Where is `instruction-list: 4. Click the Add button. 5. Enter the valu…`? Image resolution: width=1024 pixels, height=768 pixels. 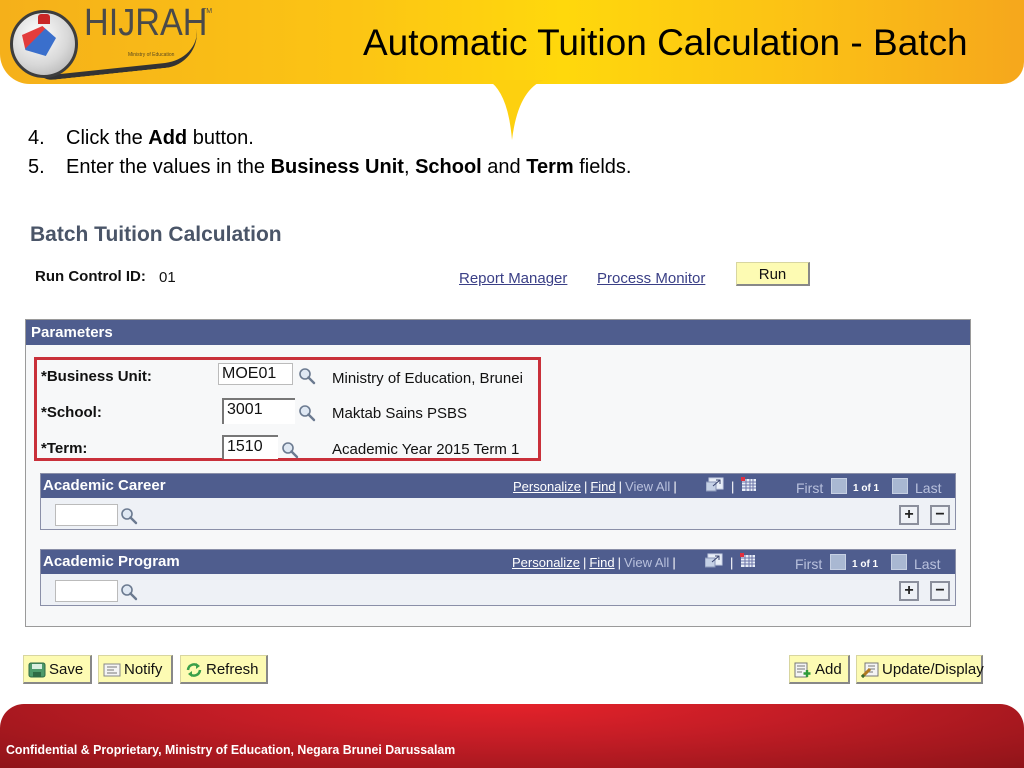
instruction-list: 4. Click the Add button. 5. Enter the valu… is located at coordinates (329, 153).